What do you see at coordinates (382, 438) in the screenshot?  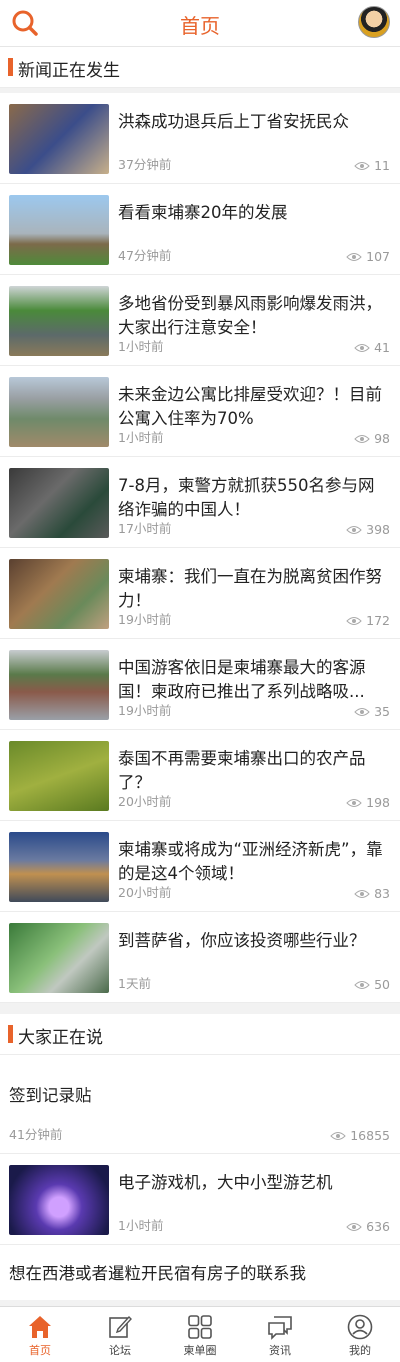 I see `view-count-value: 98` at bounding box center [382, 438].